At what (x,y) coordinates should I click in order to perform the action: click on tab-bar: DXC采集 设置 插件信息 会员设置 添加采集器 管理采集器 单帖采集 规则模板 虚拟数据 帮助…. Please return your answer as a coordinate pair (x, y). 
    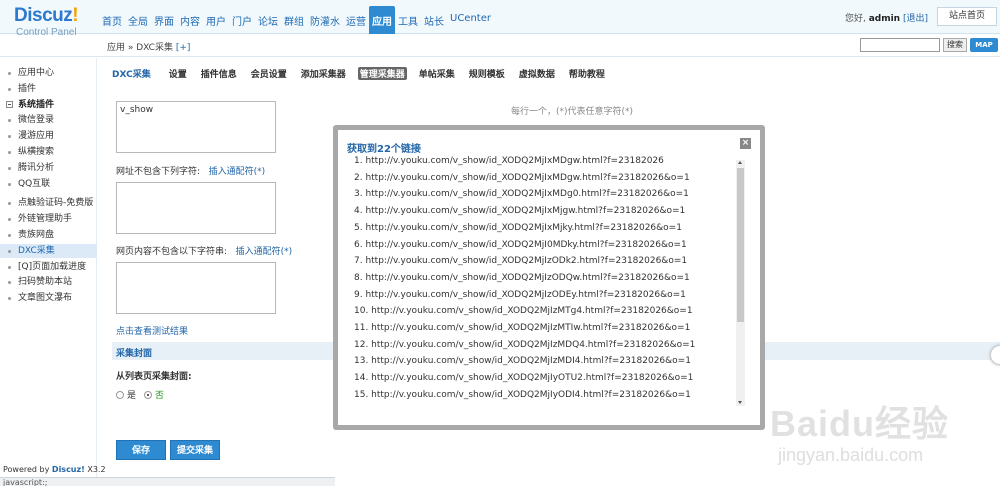
    Looking at the image, I should click on (364, 73).